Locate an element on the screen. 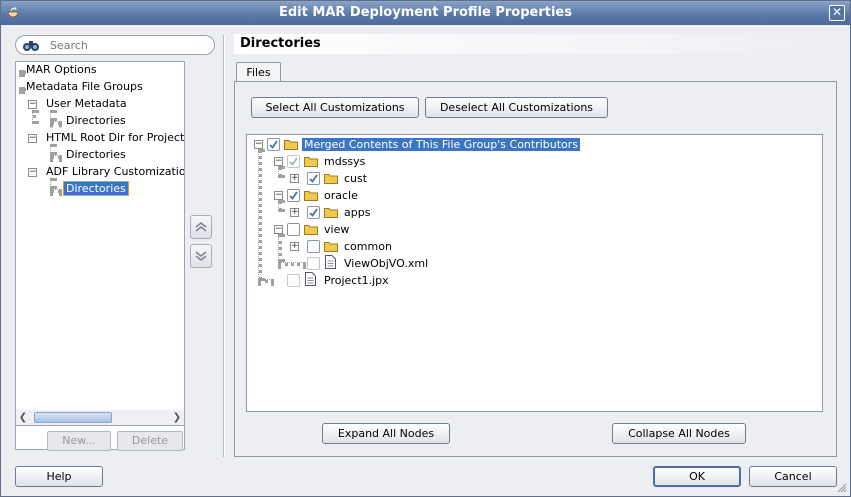 The image size is (851, 497). checkbox-cust is located at coordinates (313, 178).